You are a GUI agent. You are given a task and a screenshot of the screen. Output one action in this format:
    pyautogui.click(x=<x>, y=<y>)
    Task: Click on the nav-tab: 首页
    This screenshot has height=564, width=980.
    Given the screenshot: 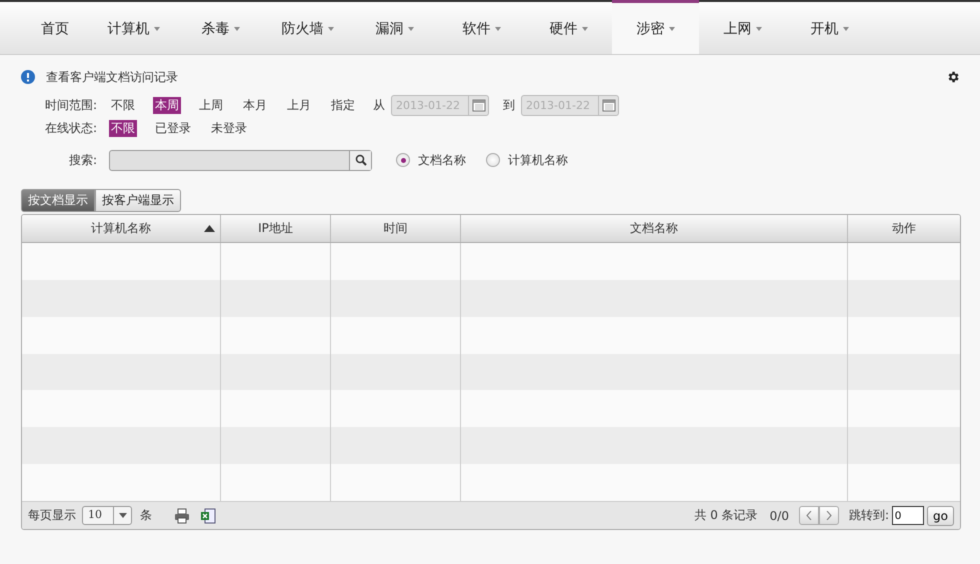 What is the action you would take?
    pyautogui.click(x=55, y=27)
    